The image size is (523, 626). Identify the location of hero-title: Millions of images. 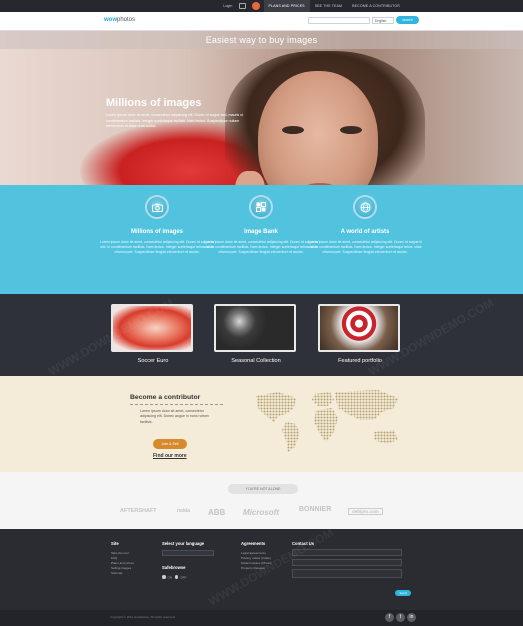
(154, 103).